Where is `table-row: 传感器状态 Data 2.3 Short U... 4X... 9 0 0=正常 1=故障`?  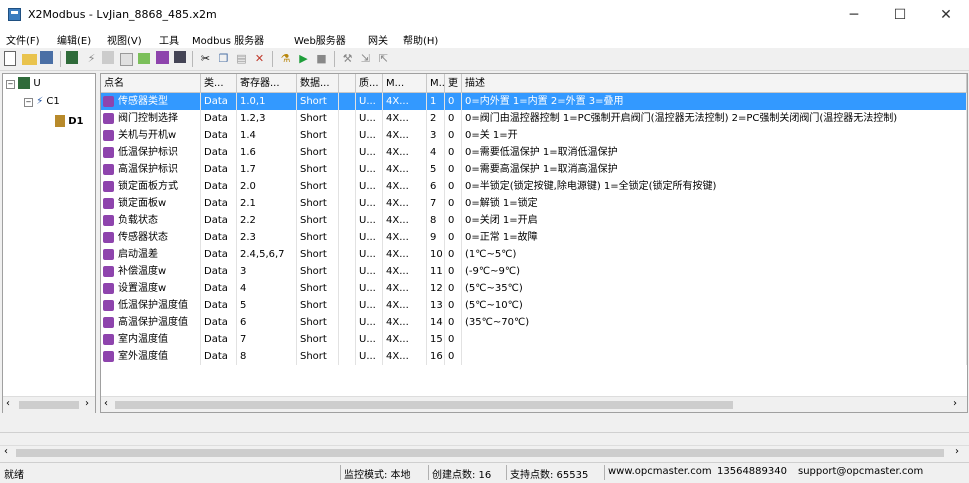 table-row: 传感器状态 Data 2.3 Short U... 4X... 9 0 0=正常 1=故障 is located at coordinates (534, 237).